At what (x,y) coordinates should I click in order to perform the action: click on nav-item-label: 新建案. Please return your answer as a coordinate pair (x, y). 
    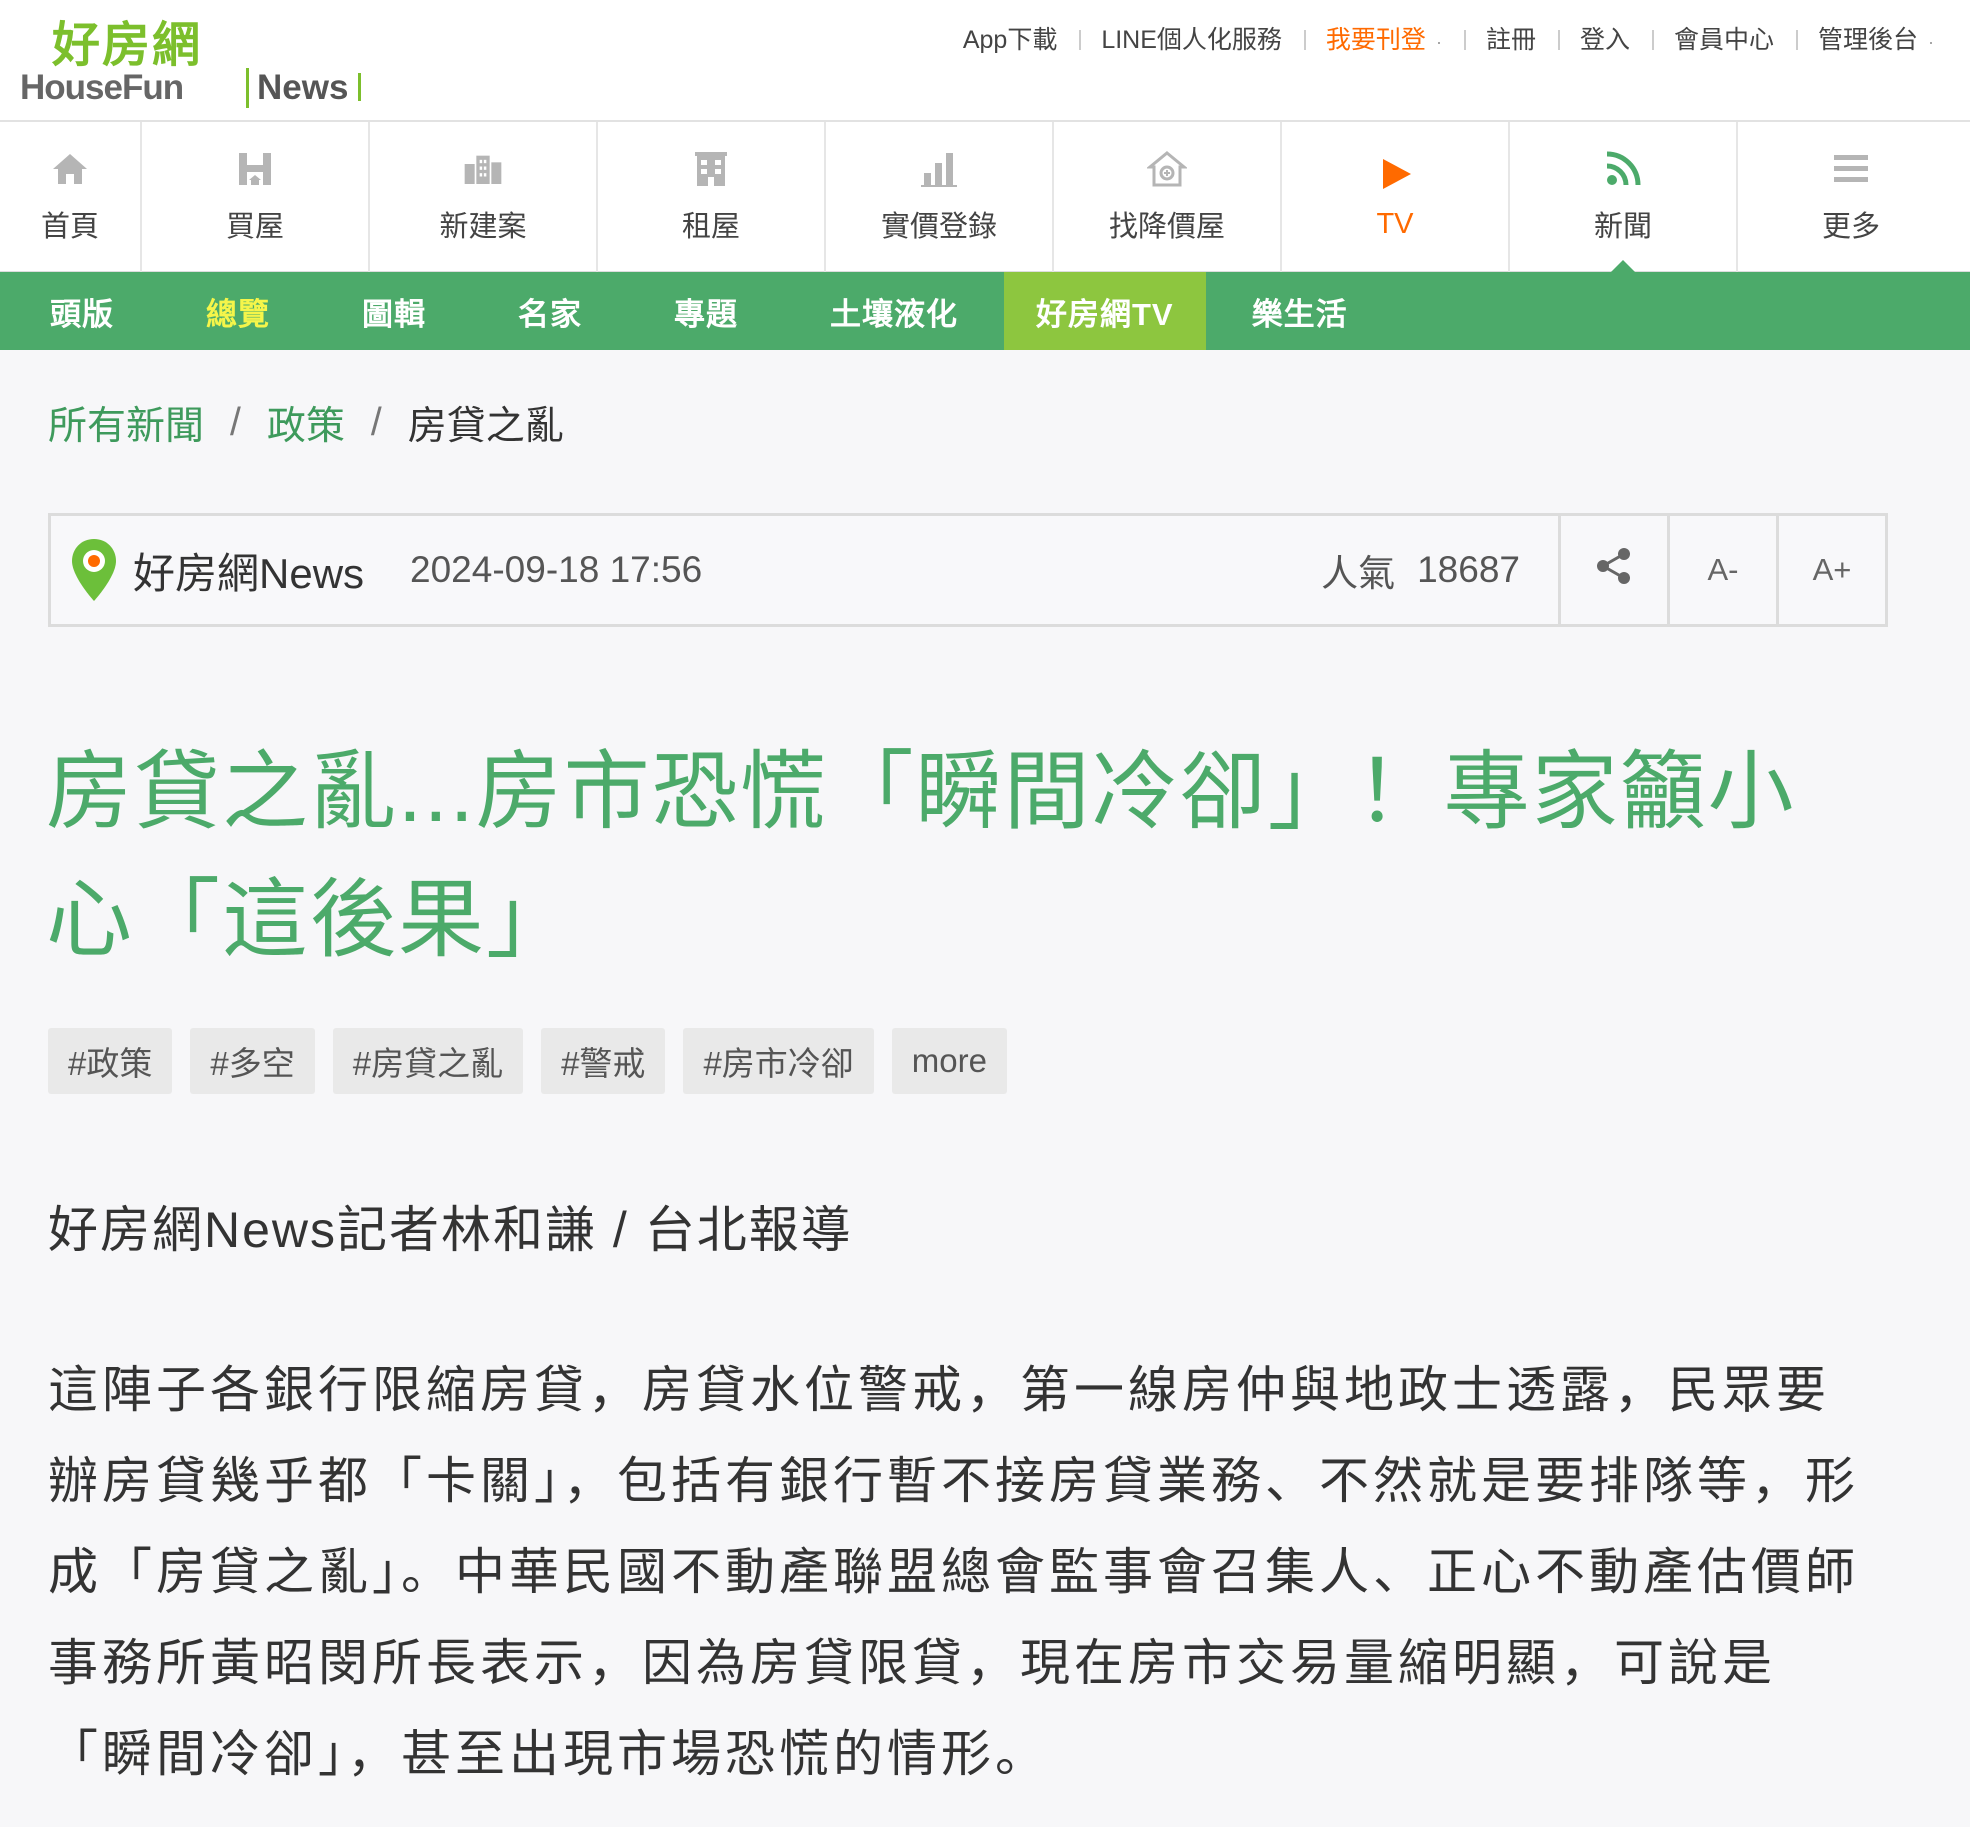
    Looking at the image, I should click on (483, 227).